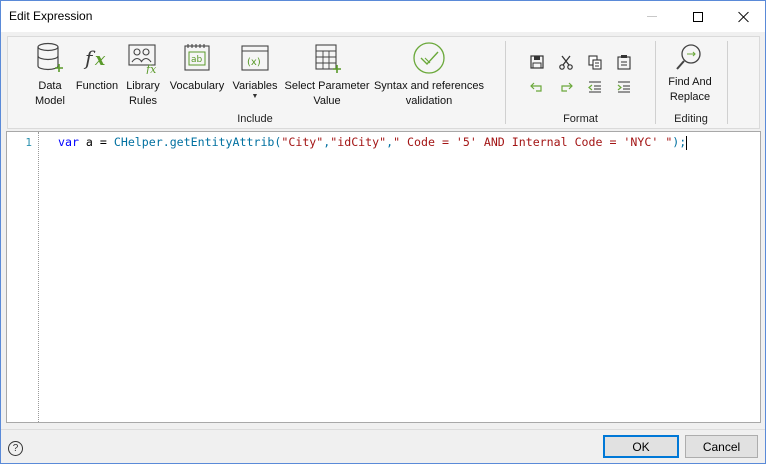  I want to click on variables-button: (x) Variables ▼, so click(255, 70).